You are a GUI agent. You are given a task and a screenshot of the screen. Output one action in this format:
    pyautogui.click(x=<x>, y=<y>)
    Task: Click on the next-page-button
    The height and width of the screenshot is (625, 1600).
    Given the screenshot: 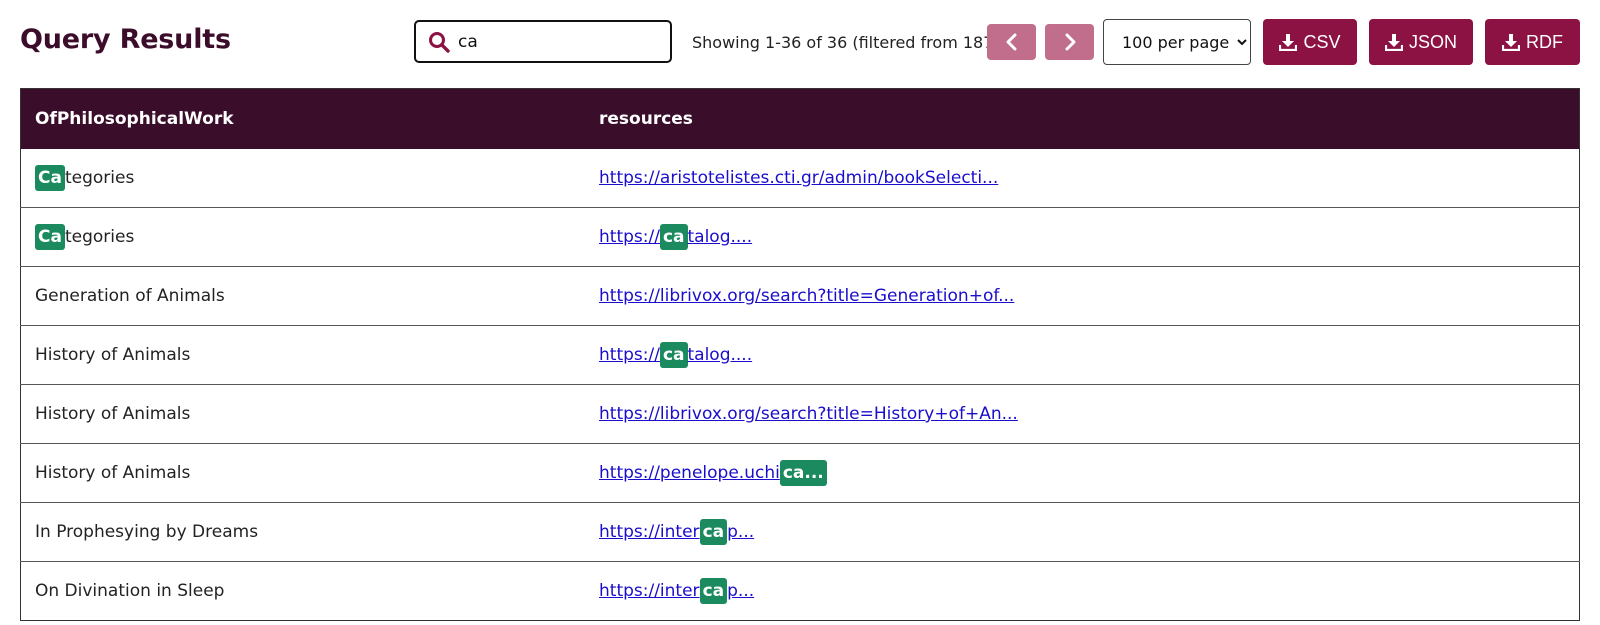 What is the action you would take?
    pyautogui.click(x=1069, y=42)
    